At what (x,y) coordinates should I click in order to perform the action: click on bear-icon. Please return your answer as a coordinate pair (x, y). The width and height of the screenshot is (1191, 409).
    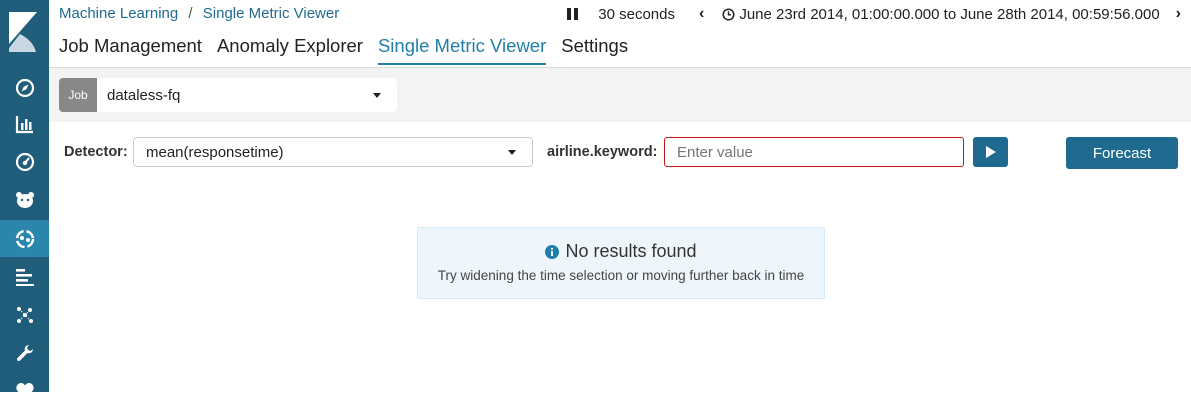
    Looking at the image, I should click on (24, 199).